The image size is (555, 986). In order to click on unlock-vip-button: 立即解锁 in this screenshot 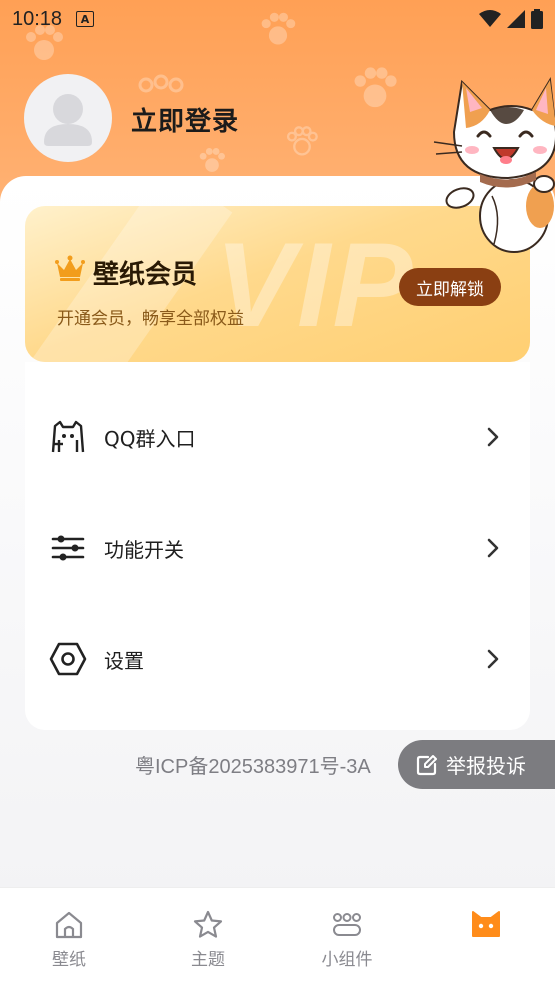, I will do `click(450, 287)`.